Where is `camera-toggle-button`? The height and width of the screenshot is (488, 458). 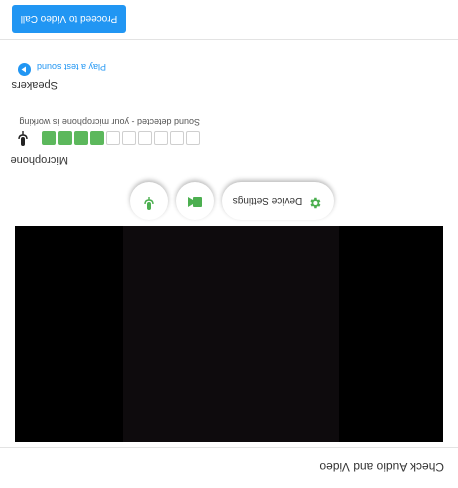
camera-toggle-button is located at coordinates (195, 201).